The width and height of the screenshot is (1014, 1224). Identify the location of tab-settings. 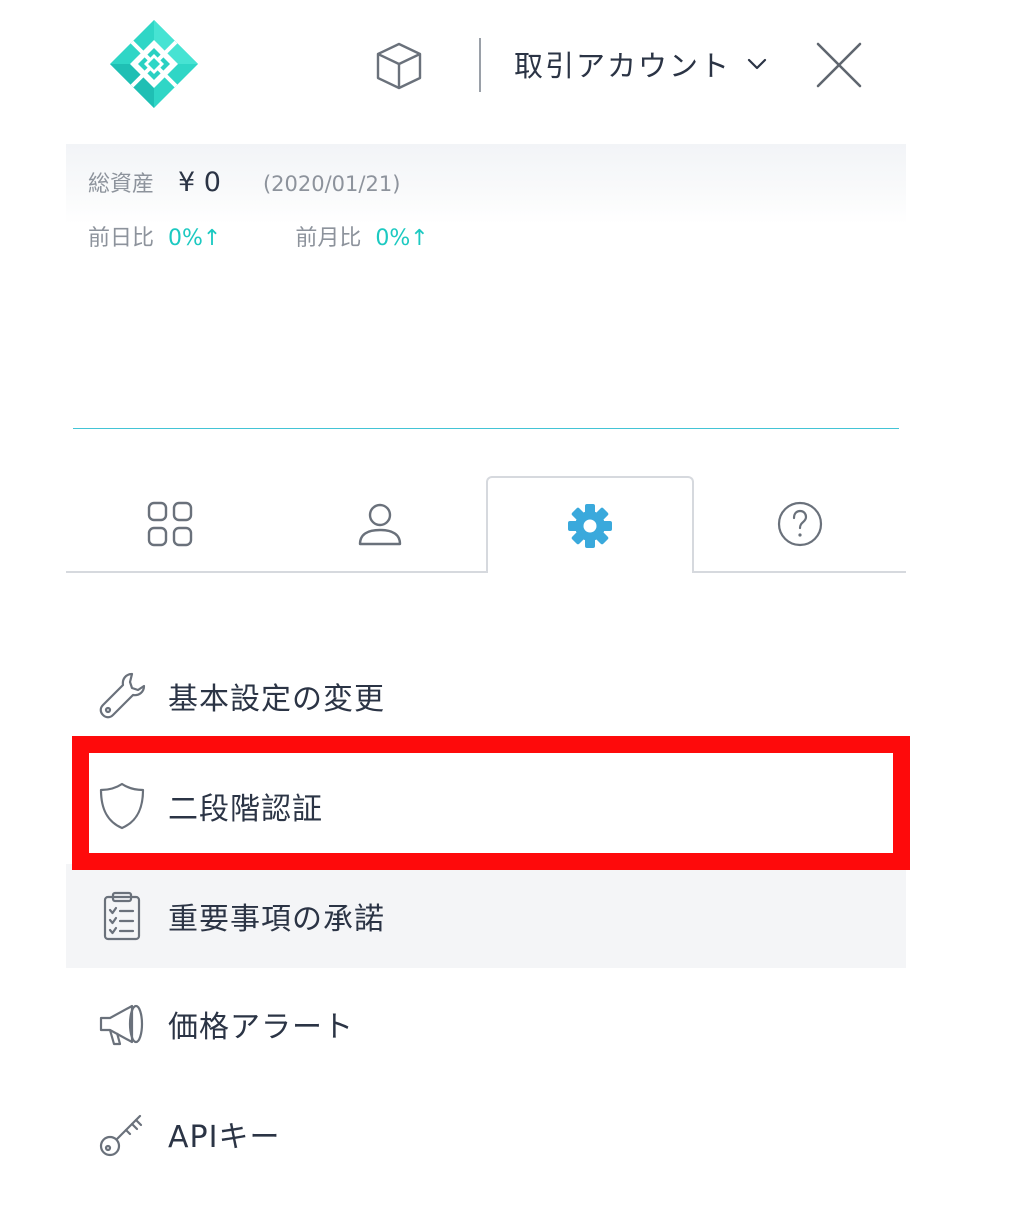
(590, 524).